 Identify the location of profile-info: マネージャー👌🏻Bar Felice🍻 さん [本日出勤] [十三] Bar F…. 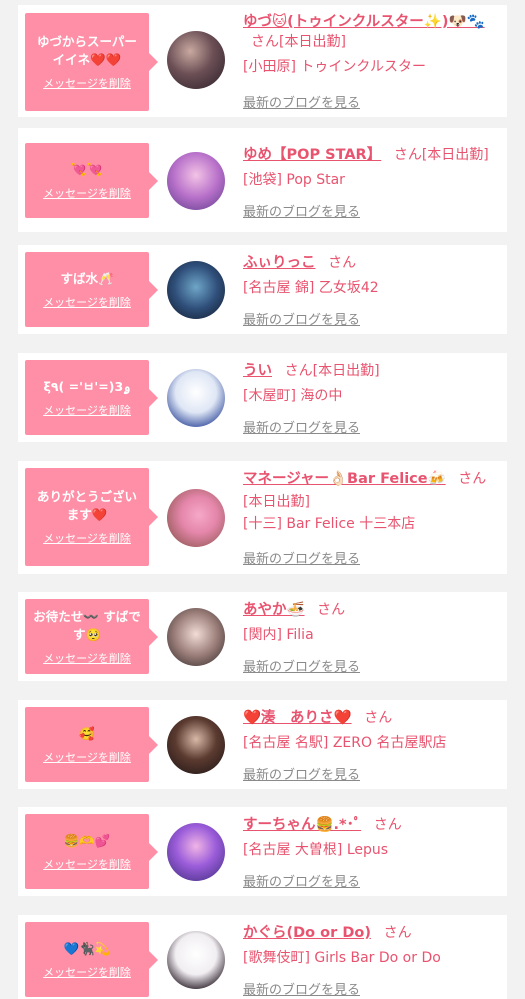
(371, 502).